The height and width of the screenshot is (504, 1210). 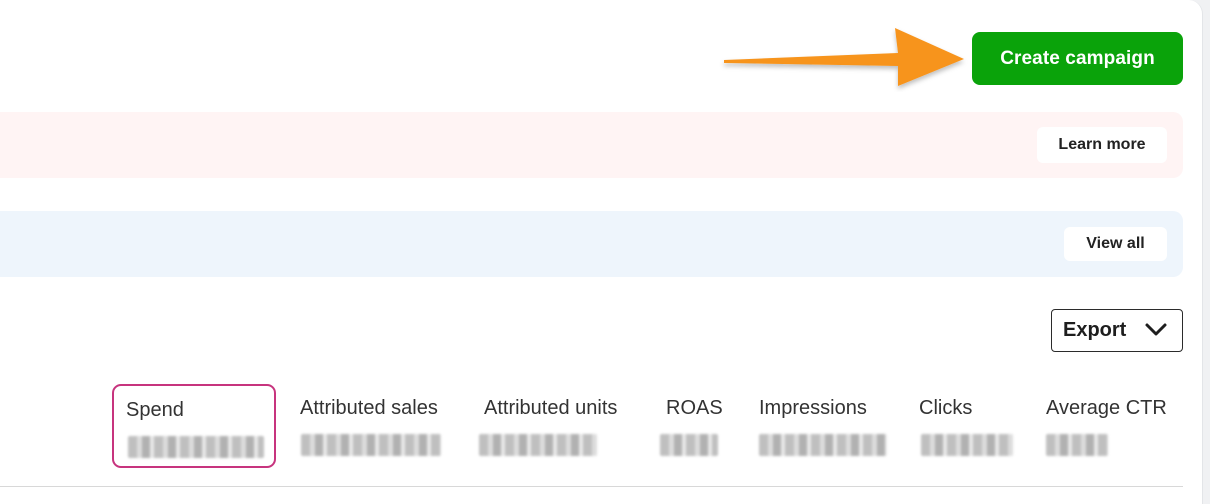 What do you see at coordinates (1106, 408) in the screenshot?
I see `metric-label: Average CTR` at bounding box center [1106, 408].